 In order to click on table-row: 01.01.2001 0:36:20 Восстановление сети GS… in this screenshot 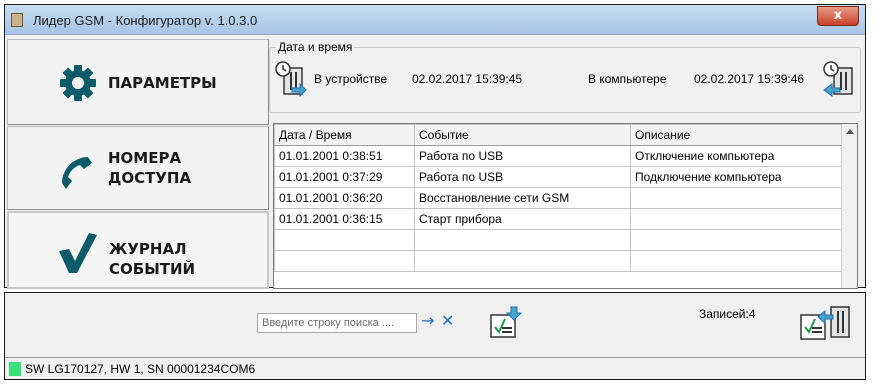, I will do `click(558, 198)`.